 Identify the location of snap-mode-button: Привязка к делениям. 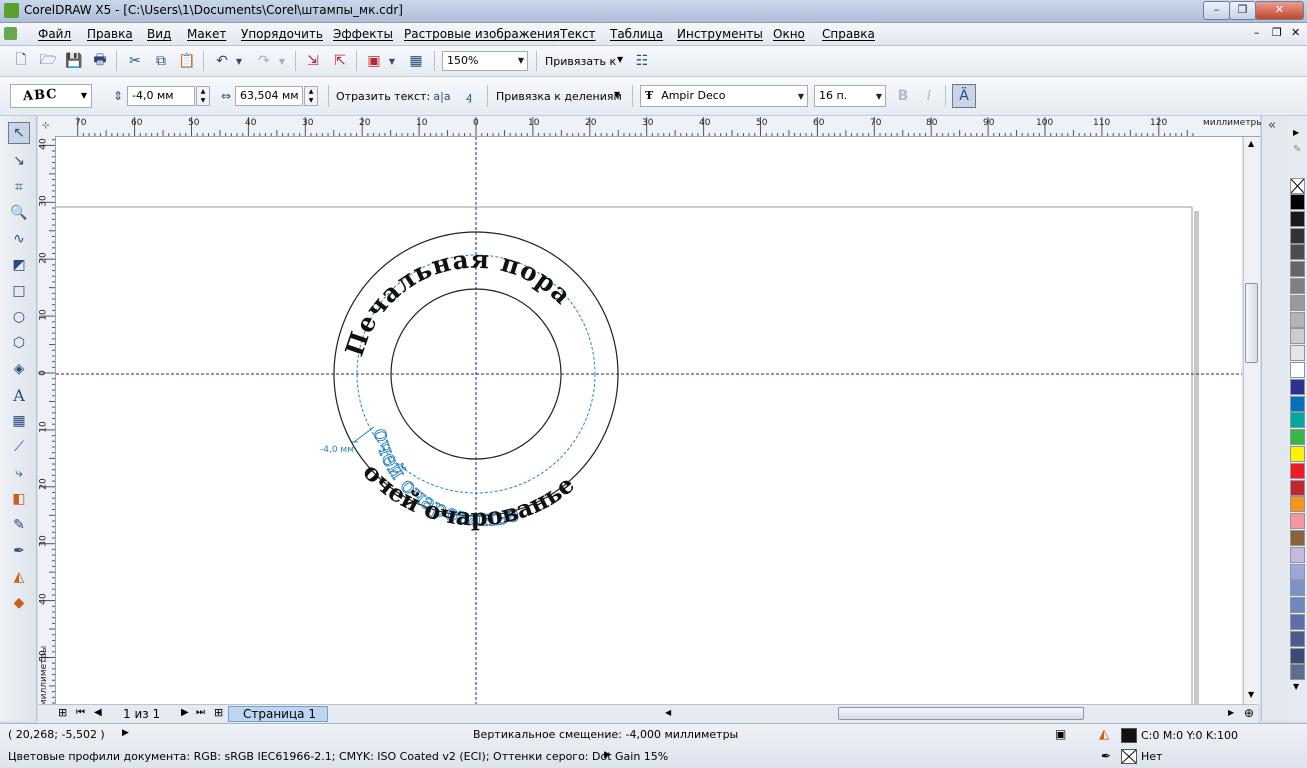
(559, 96).